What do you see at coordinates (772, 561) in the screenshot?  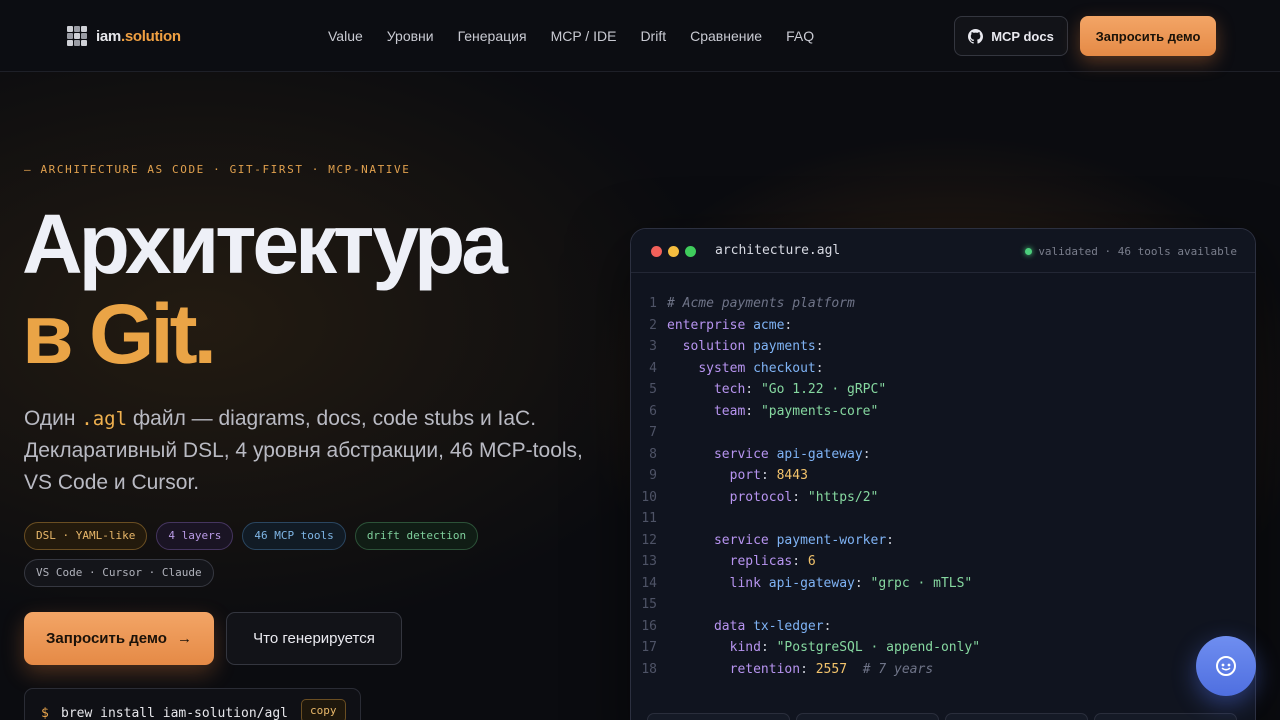 I see `code-text: replicas: 6` at bounding box center [772, 561].